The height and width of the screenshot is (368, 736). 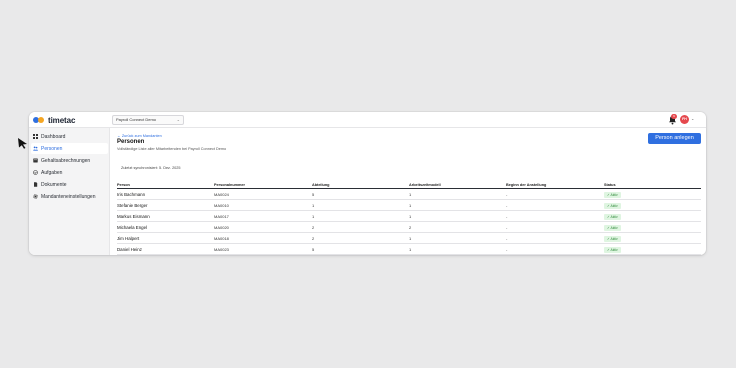 What do you see at coordinates (367, 120) in the screenshot?
I see `top-bar: timetac Payroll Connect Demo ⌄ 9 FH ⌄` at bounding box center [367, 120].